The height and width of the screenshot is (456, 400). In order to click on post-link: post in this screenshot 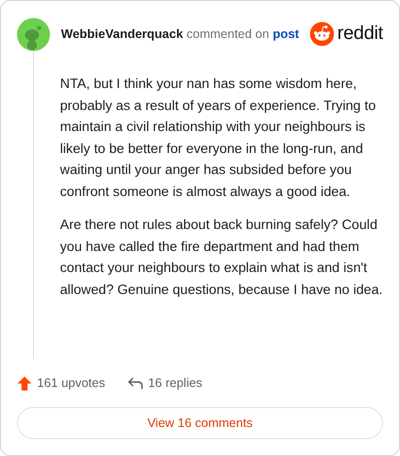, I will do `click(286, 34)`.